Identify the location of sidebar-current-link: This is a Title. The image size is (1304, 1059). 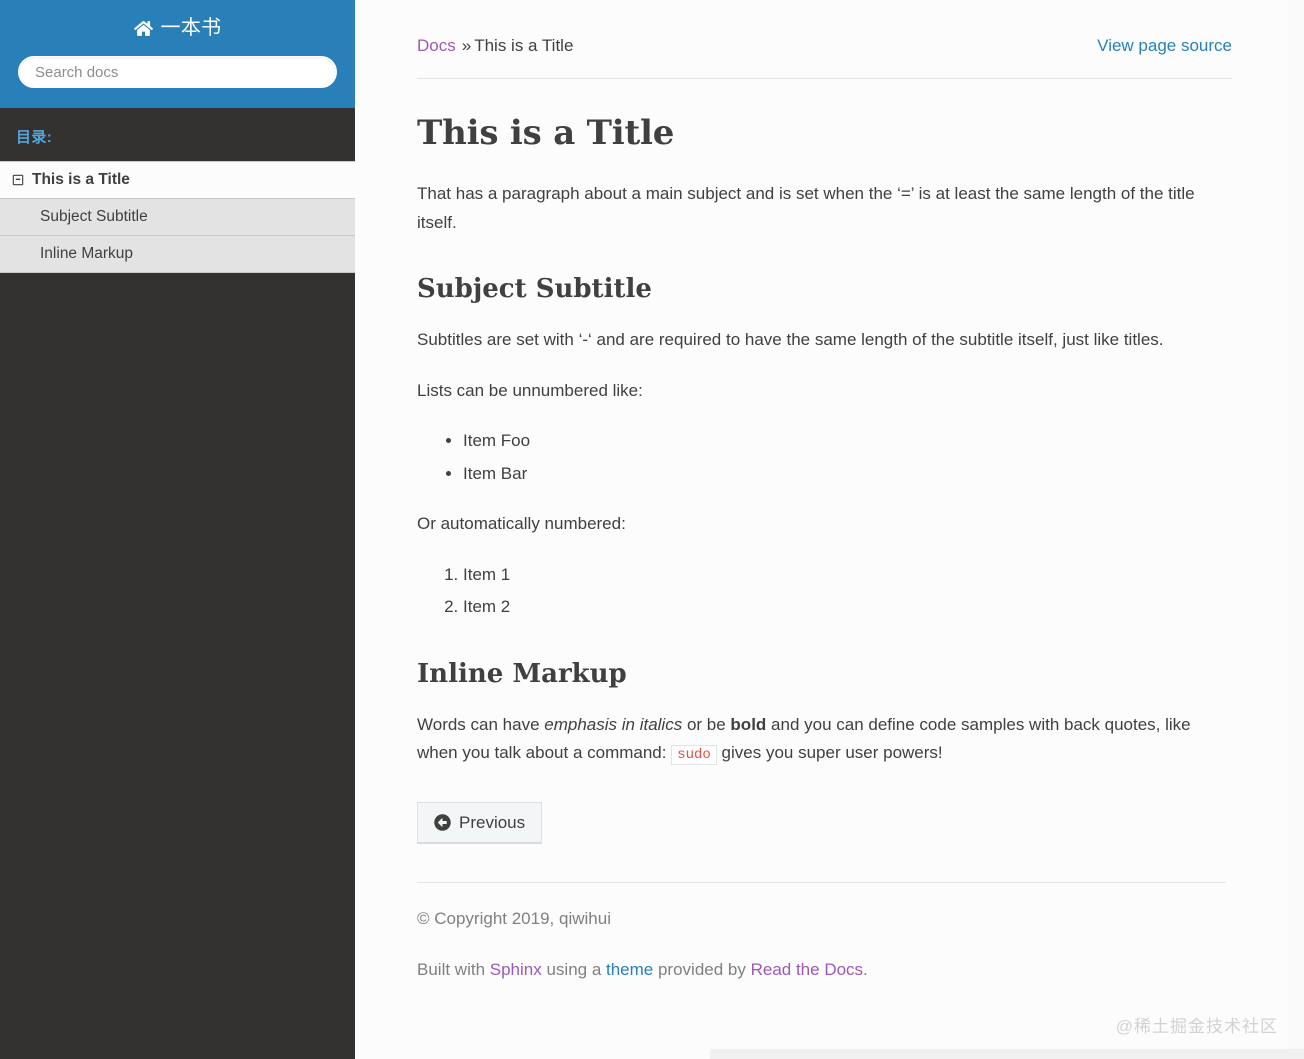
(177, 180).